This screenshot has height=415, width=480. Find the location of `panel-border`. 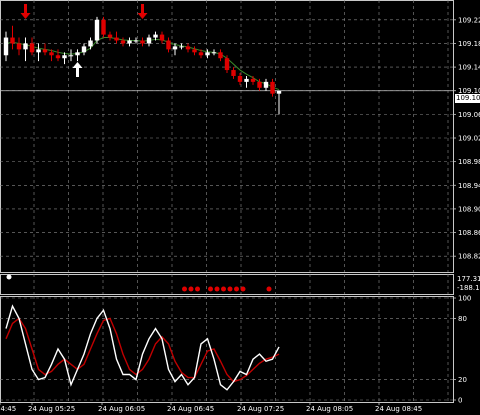

panel-border is located at coordinates (227, 284).